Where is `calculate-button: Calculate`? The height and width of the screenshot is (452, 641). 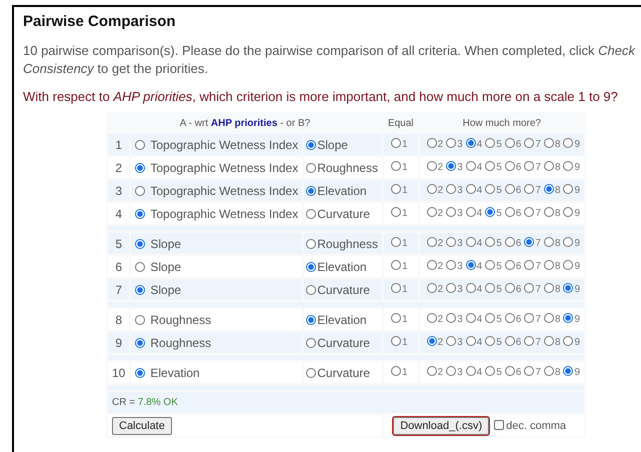 calculate-button: Calculate is located at coordinates (142, 426).